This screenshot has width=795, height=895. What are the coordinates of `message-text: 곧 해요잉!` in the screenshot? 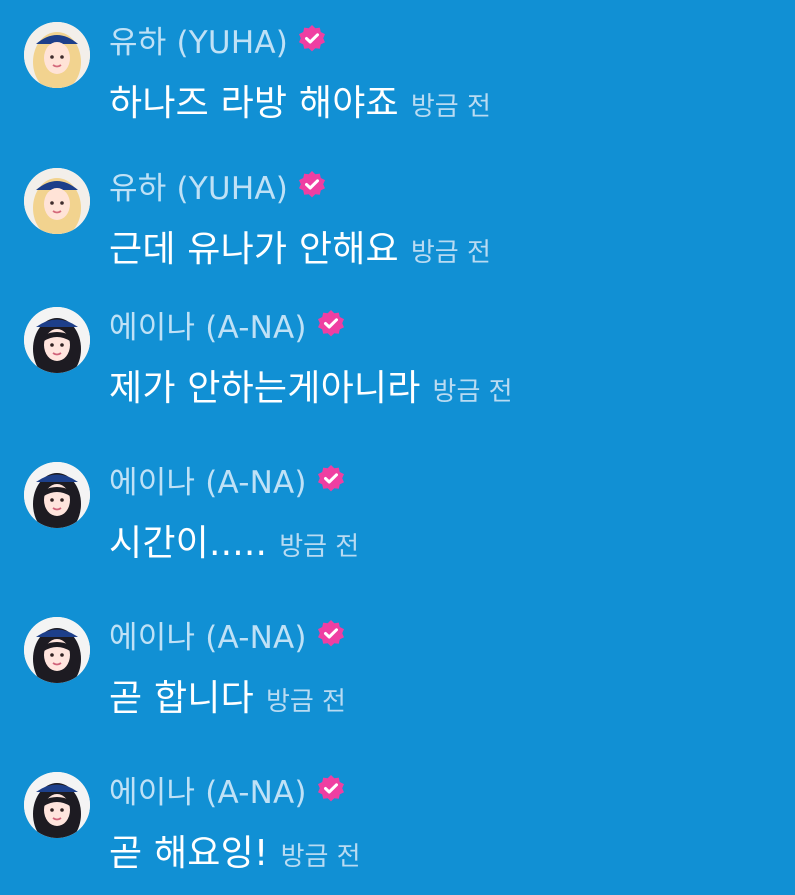 It's located at (189, 853).